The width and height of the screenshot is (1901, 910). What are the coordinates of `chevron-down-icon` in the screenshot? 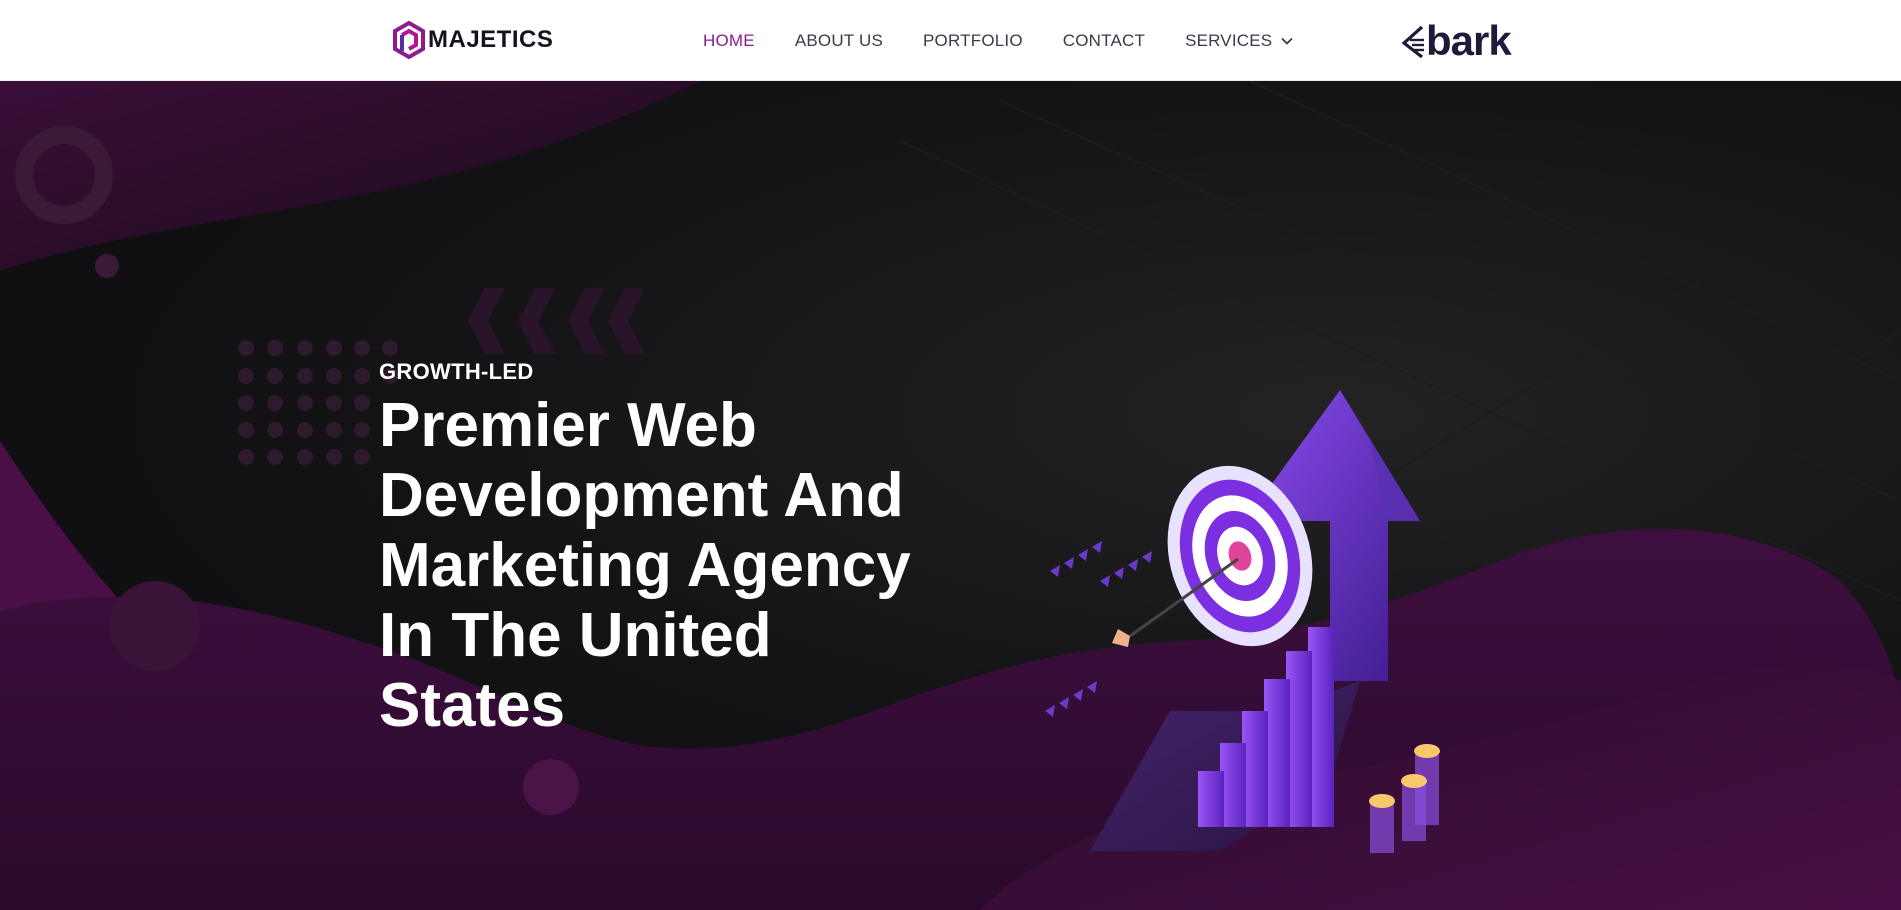 It's located at (1287, 41).